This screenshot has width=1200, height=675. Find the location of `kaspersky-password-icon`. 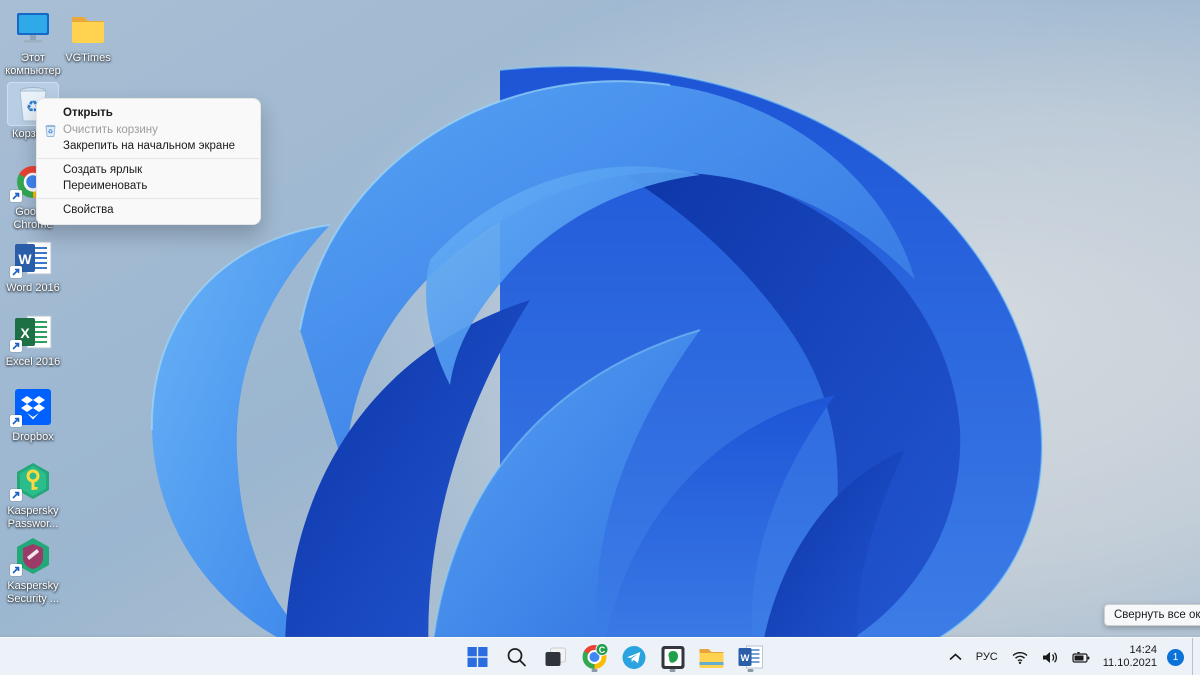

kaspersky-password-icon is located at coordinates (33, 481).